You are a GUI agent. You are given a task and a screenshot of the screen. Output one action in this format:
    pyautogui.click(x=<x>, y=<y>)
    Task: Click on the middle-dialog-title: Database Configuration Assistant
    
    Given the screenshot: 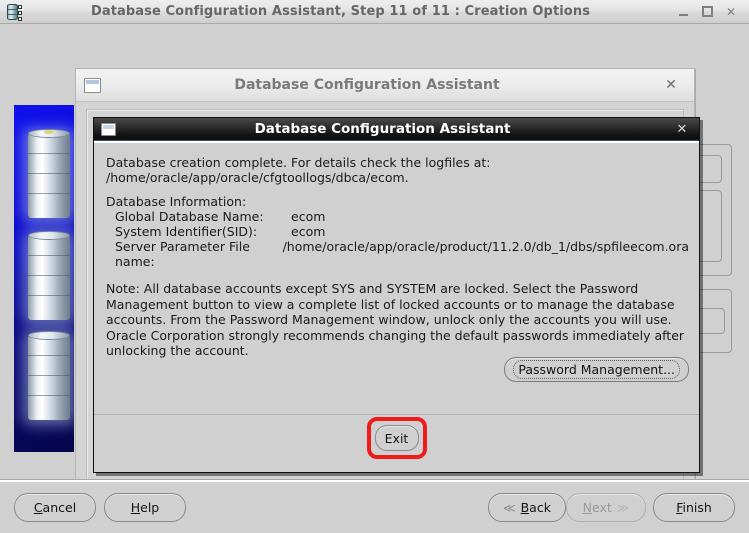 What is the action you would take?
    pyautogui.click(x=367, y=85)
    